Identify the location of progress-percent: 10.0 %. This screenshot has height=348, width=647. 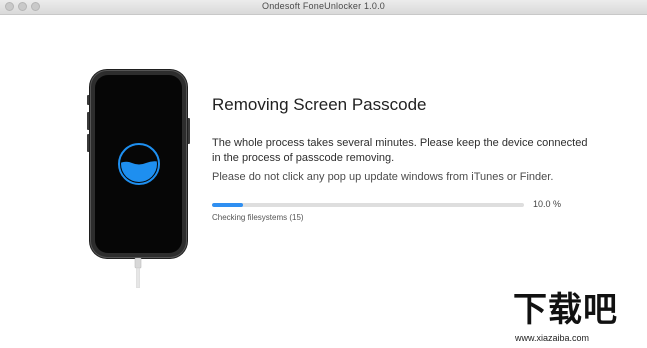
(547, 204).